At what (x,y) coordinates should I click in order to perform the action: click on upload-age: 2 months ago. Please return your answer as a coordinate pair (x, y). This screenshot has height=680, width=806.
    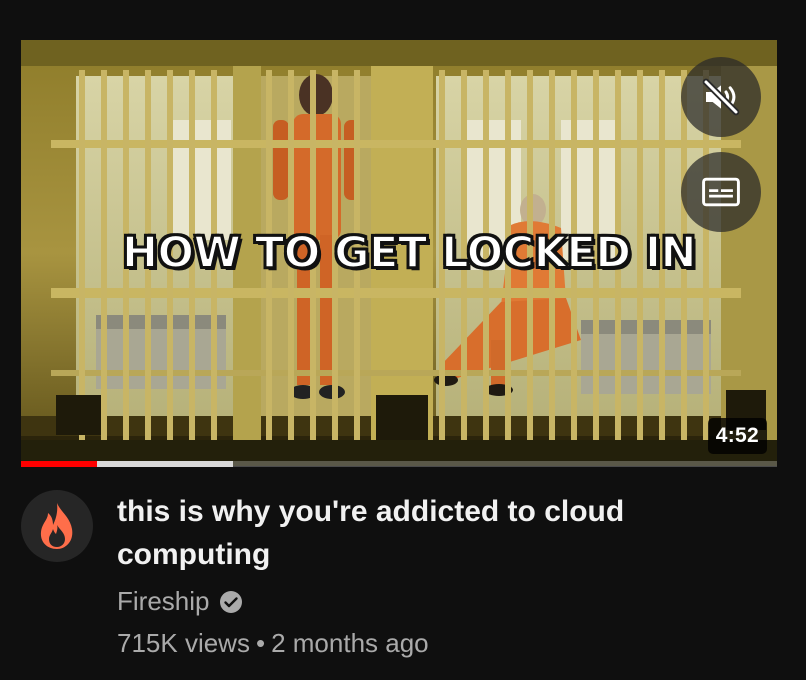
    Looking at the image, I should click on (350, 643).